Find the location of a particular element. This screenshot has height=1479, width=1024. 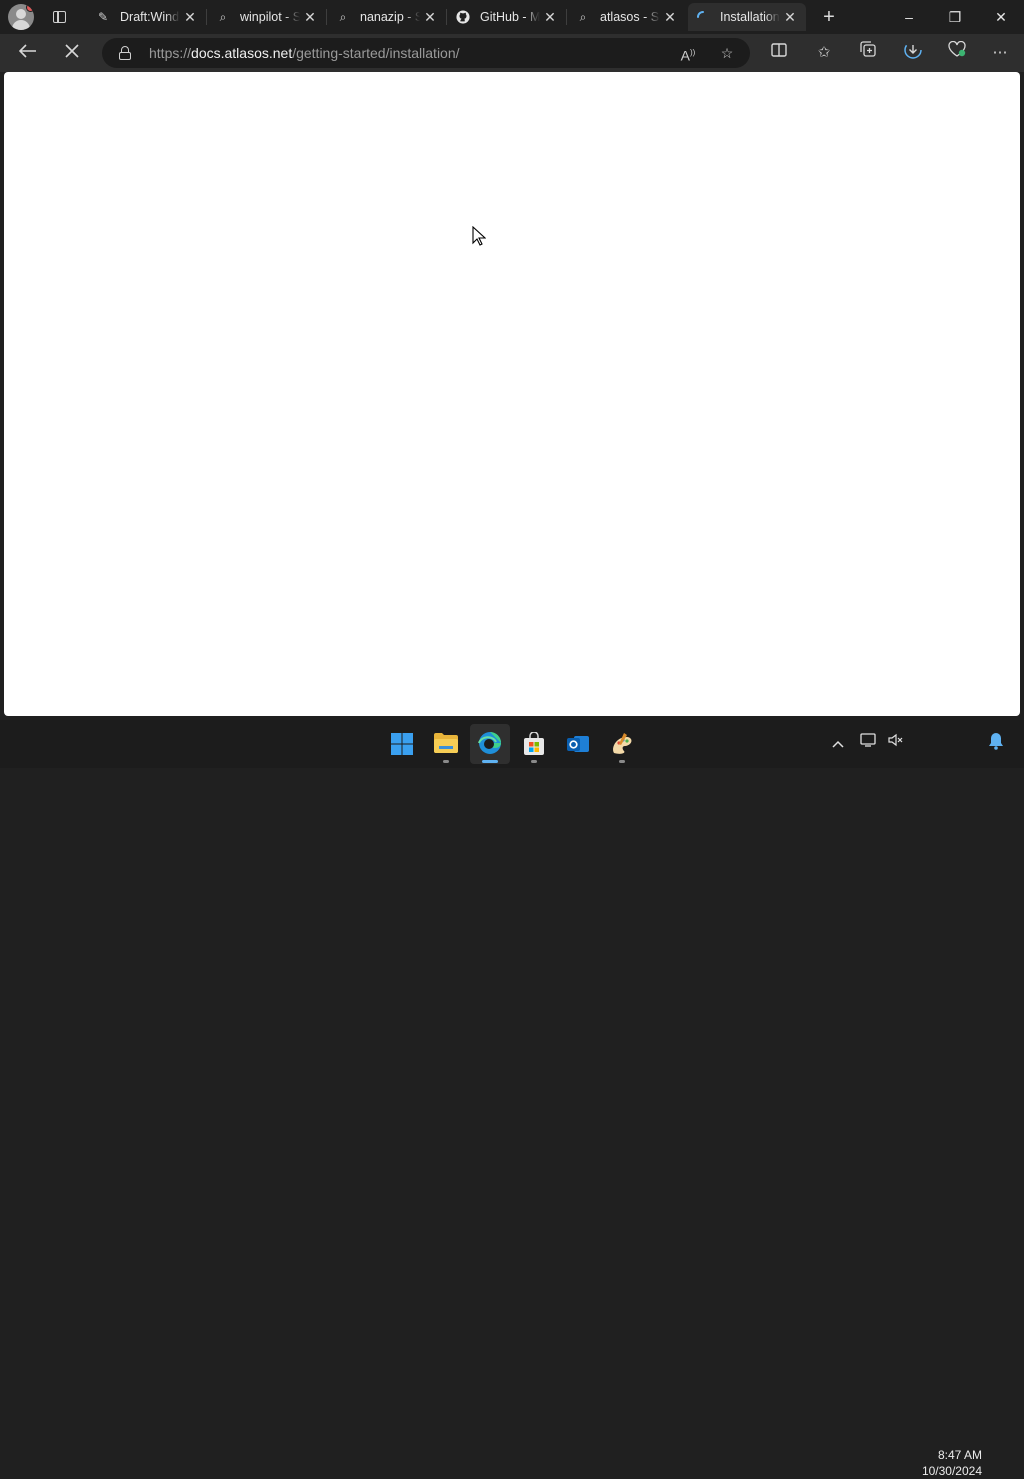

tab-github: GitHub - M ✕ is located at coordinates (507, 17).